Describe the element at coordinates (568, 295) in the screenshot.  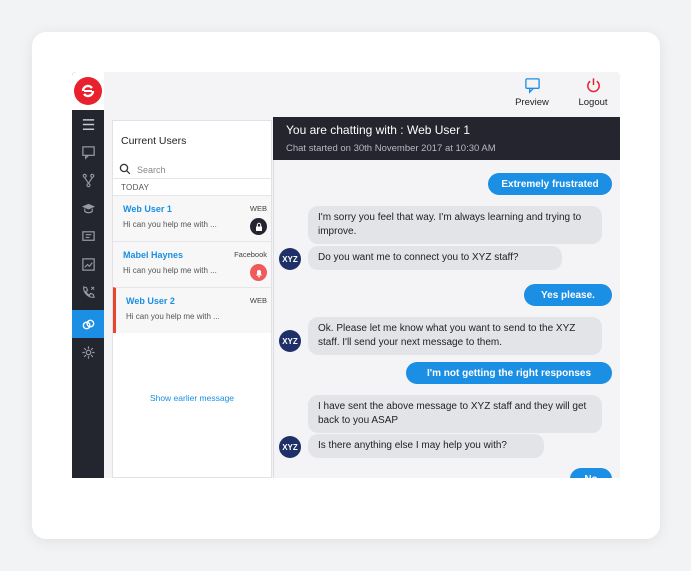
I see `outgoing-message: Yes please.` at that location.